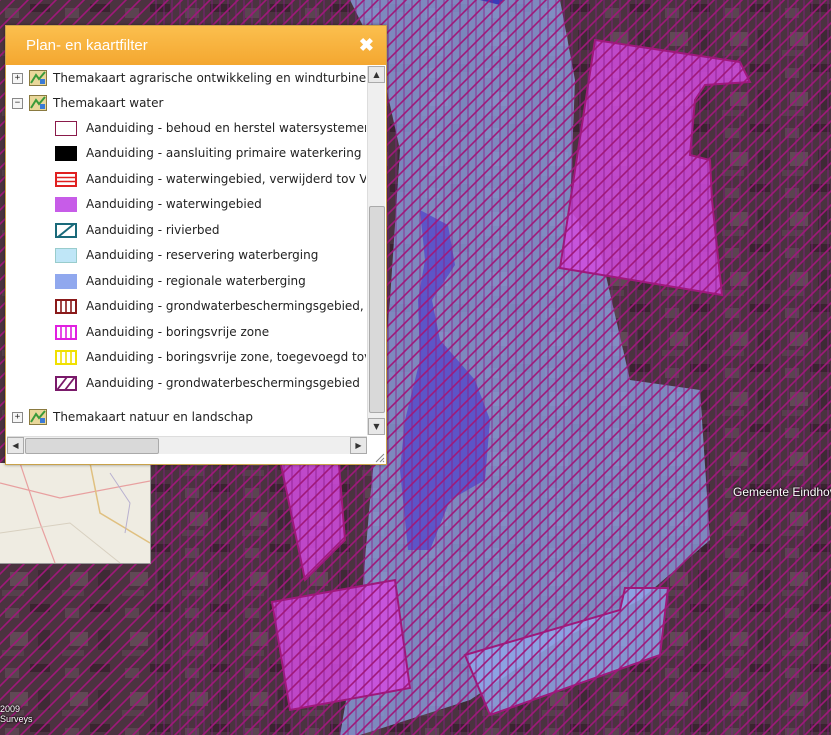  I want to click on horizontal-scrollbar: ◀ ▶, so click(187, 445).